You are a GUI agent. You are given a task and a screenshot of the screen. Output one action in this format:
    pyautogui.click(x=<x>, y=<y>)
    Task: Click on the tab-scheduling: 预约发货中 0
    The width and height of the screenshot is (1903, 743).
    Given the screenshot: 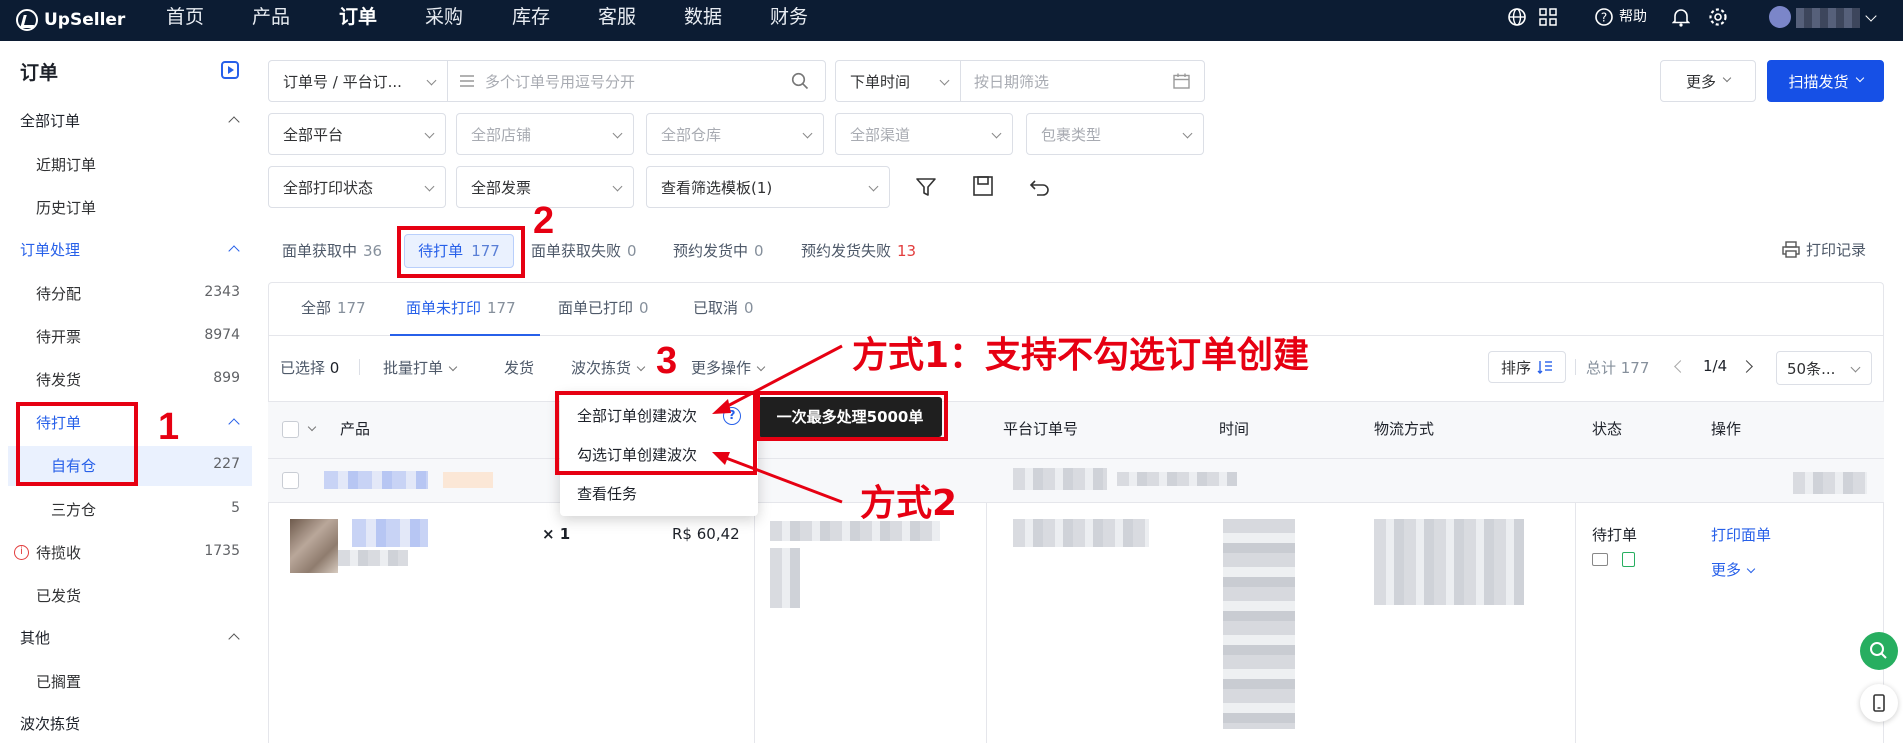 What is the action you would take?
    pyautogui.click(x=718, y=251)
    